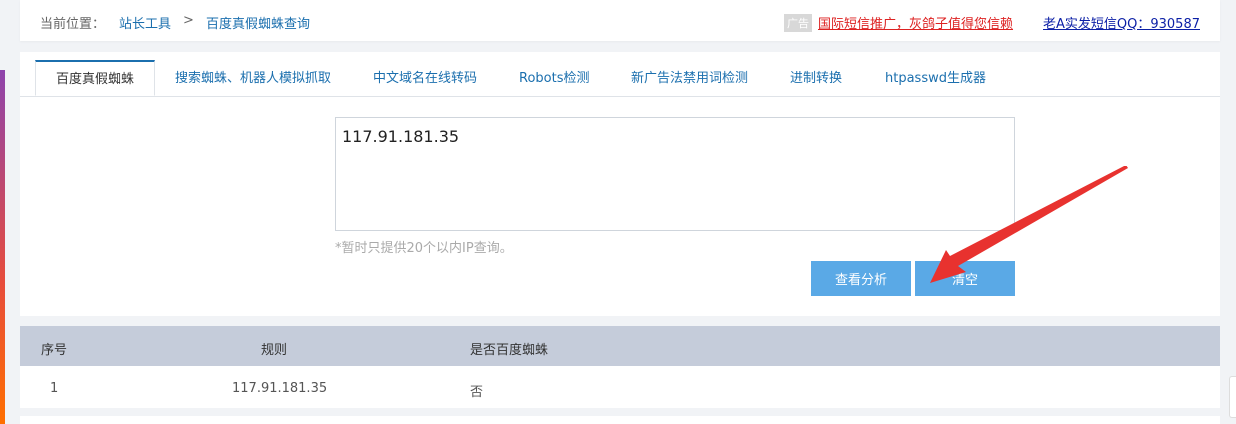 The image size is (1236, 424). Describe the element at coordinates (861, 278) in the screenshot. I see `analyze-button: 查看分析` at that location.